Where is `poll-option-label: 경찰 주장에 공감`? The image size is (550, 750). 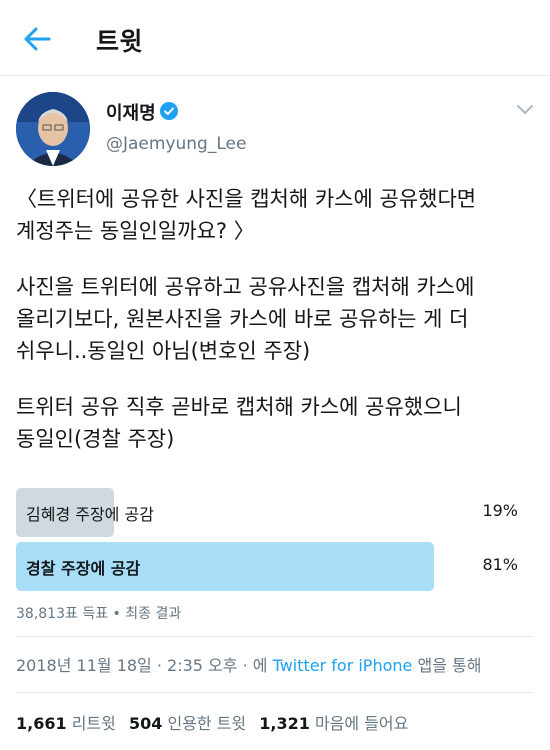
poll-option-label: 경찰 주장에 공감 is located at coordinates (83, 568).